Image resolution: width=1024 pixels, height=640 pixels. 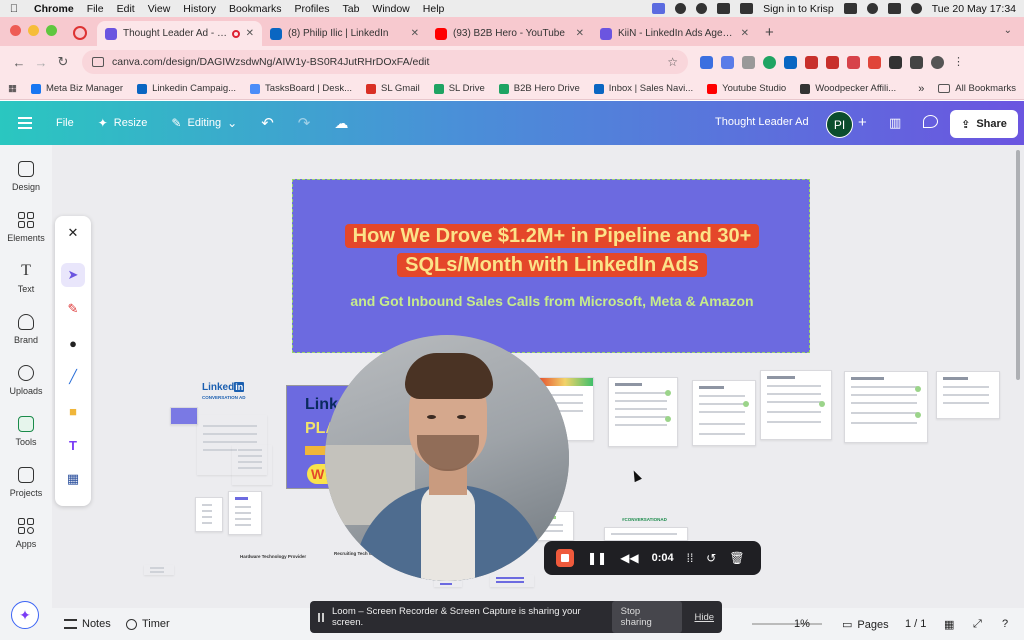 I want to click on menu-tab: Tab, so click(x=350, y=9).